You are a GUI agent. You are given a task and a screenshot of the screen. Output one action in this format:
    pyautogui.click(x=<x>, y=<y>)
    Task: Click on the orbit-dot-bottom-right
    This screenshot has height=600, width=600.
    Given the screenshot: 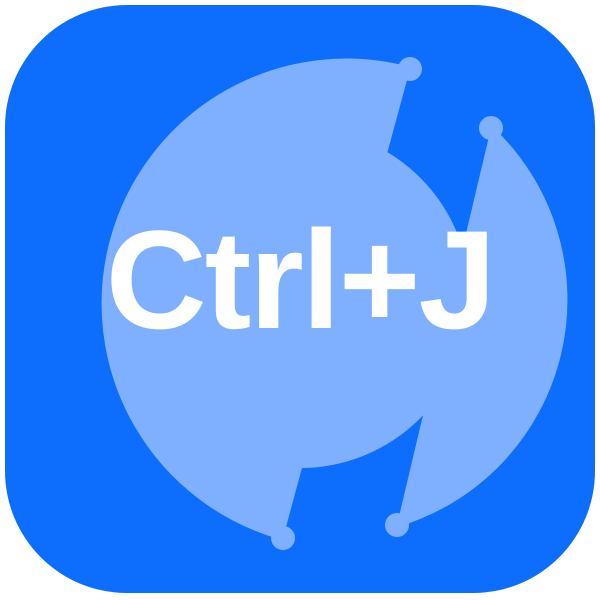 What is the action you would take?
    pyautogui.click(x=397, y=525)
    